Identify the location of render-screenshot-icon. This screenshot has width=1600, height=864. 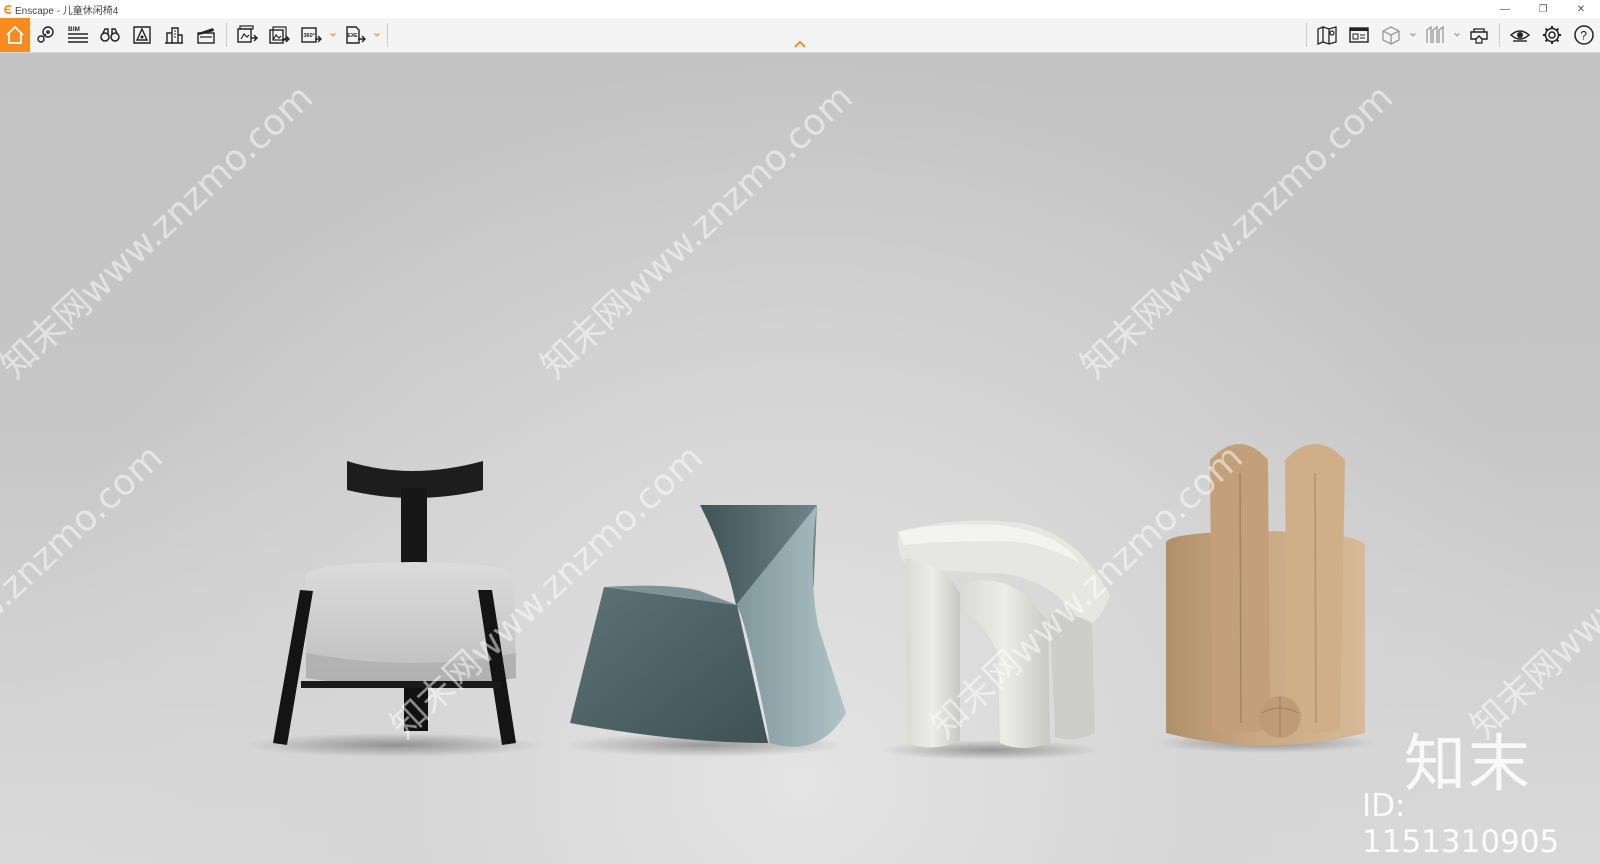
(247, 34).